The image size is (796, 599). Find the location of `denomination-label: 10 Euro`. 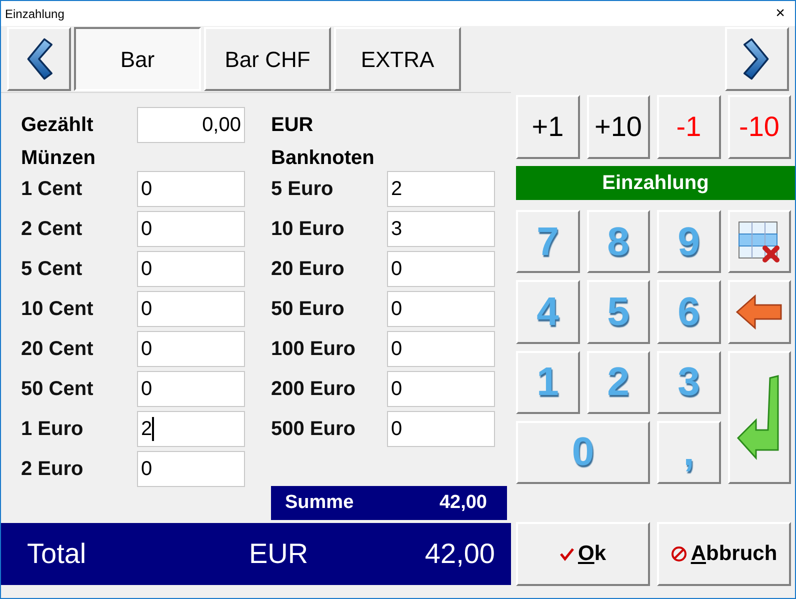

denomination-label: 10 Euro is located at coordinates (308, 229).